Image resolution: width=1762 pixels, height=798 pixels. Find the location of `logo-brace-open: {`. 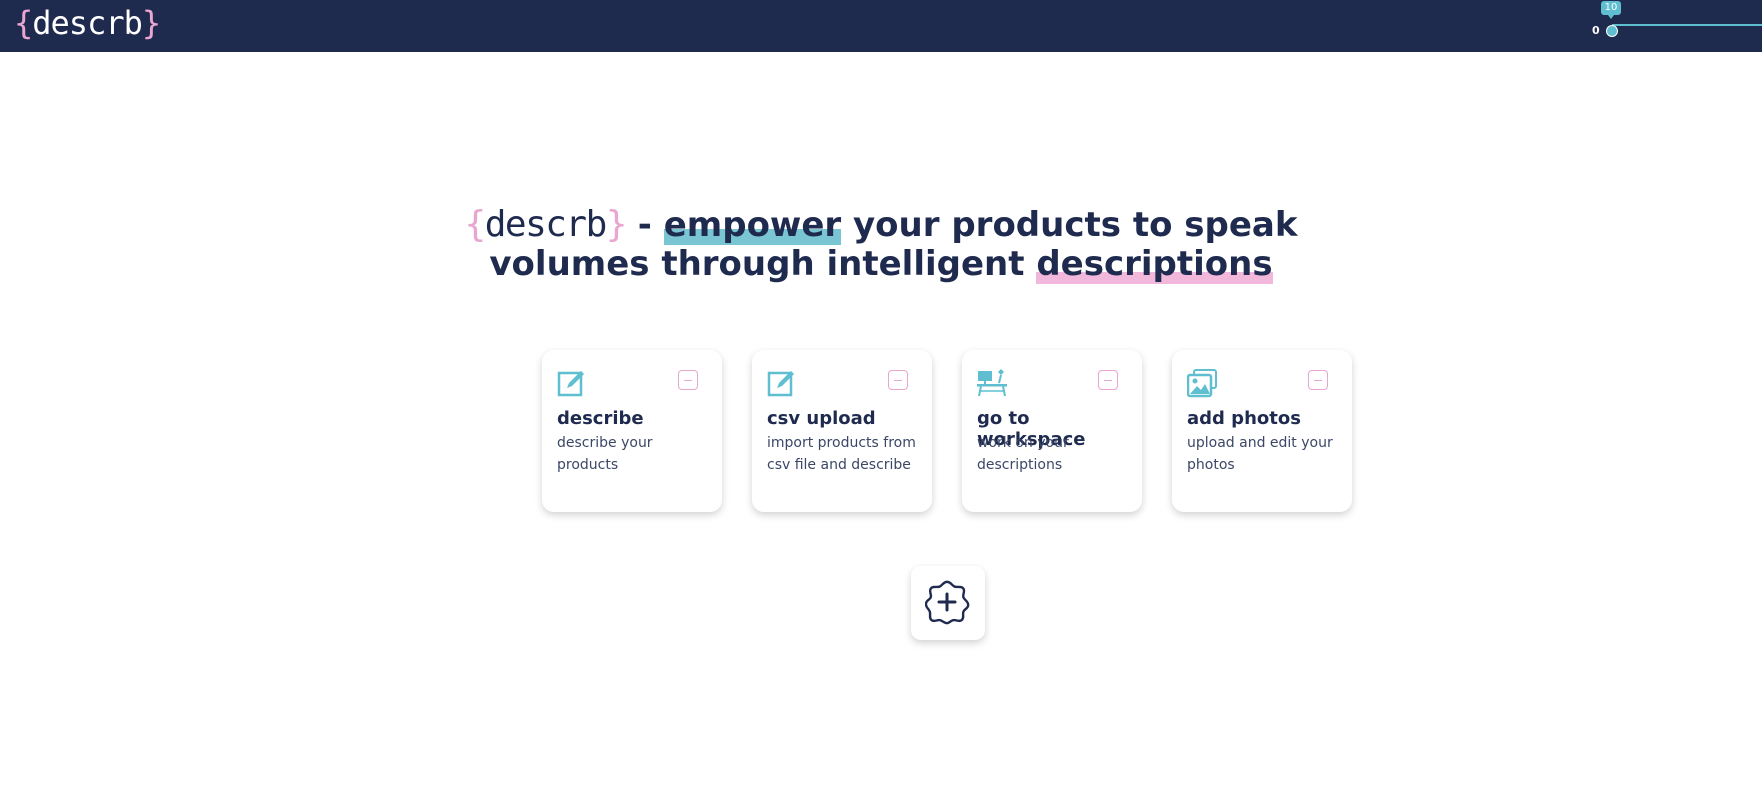

logo-brace-open: { is located at coordinates (23, 23).